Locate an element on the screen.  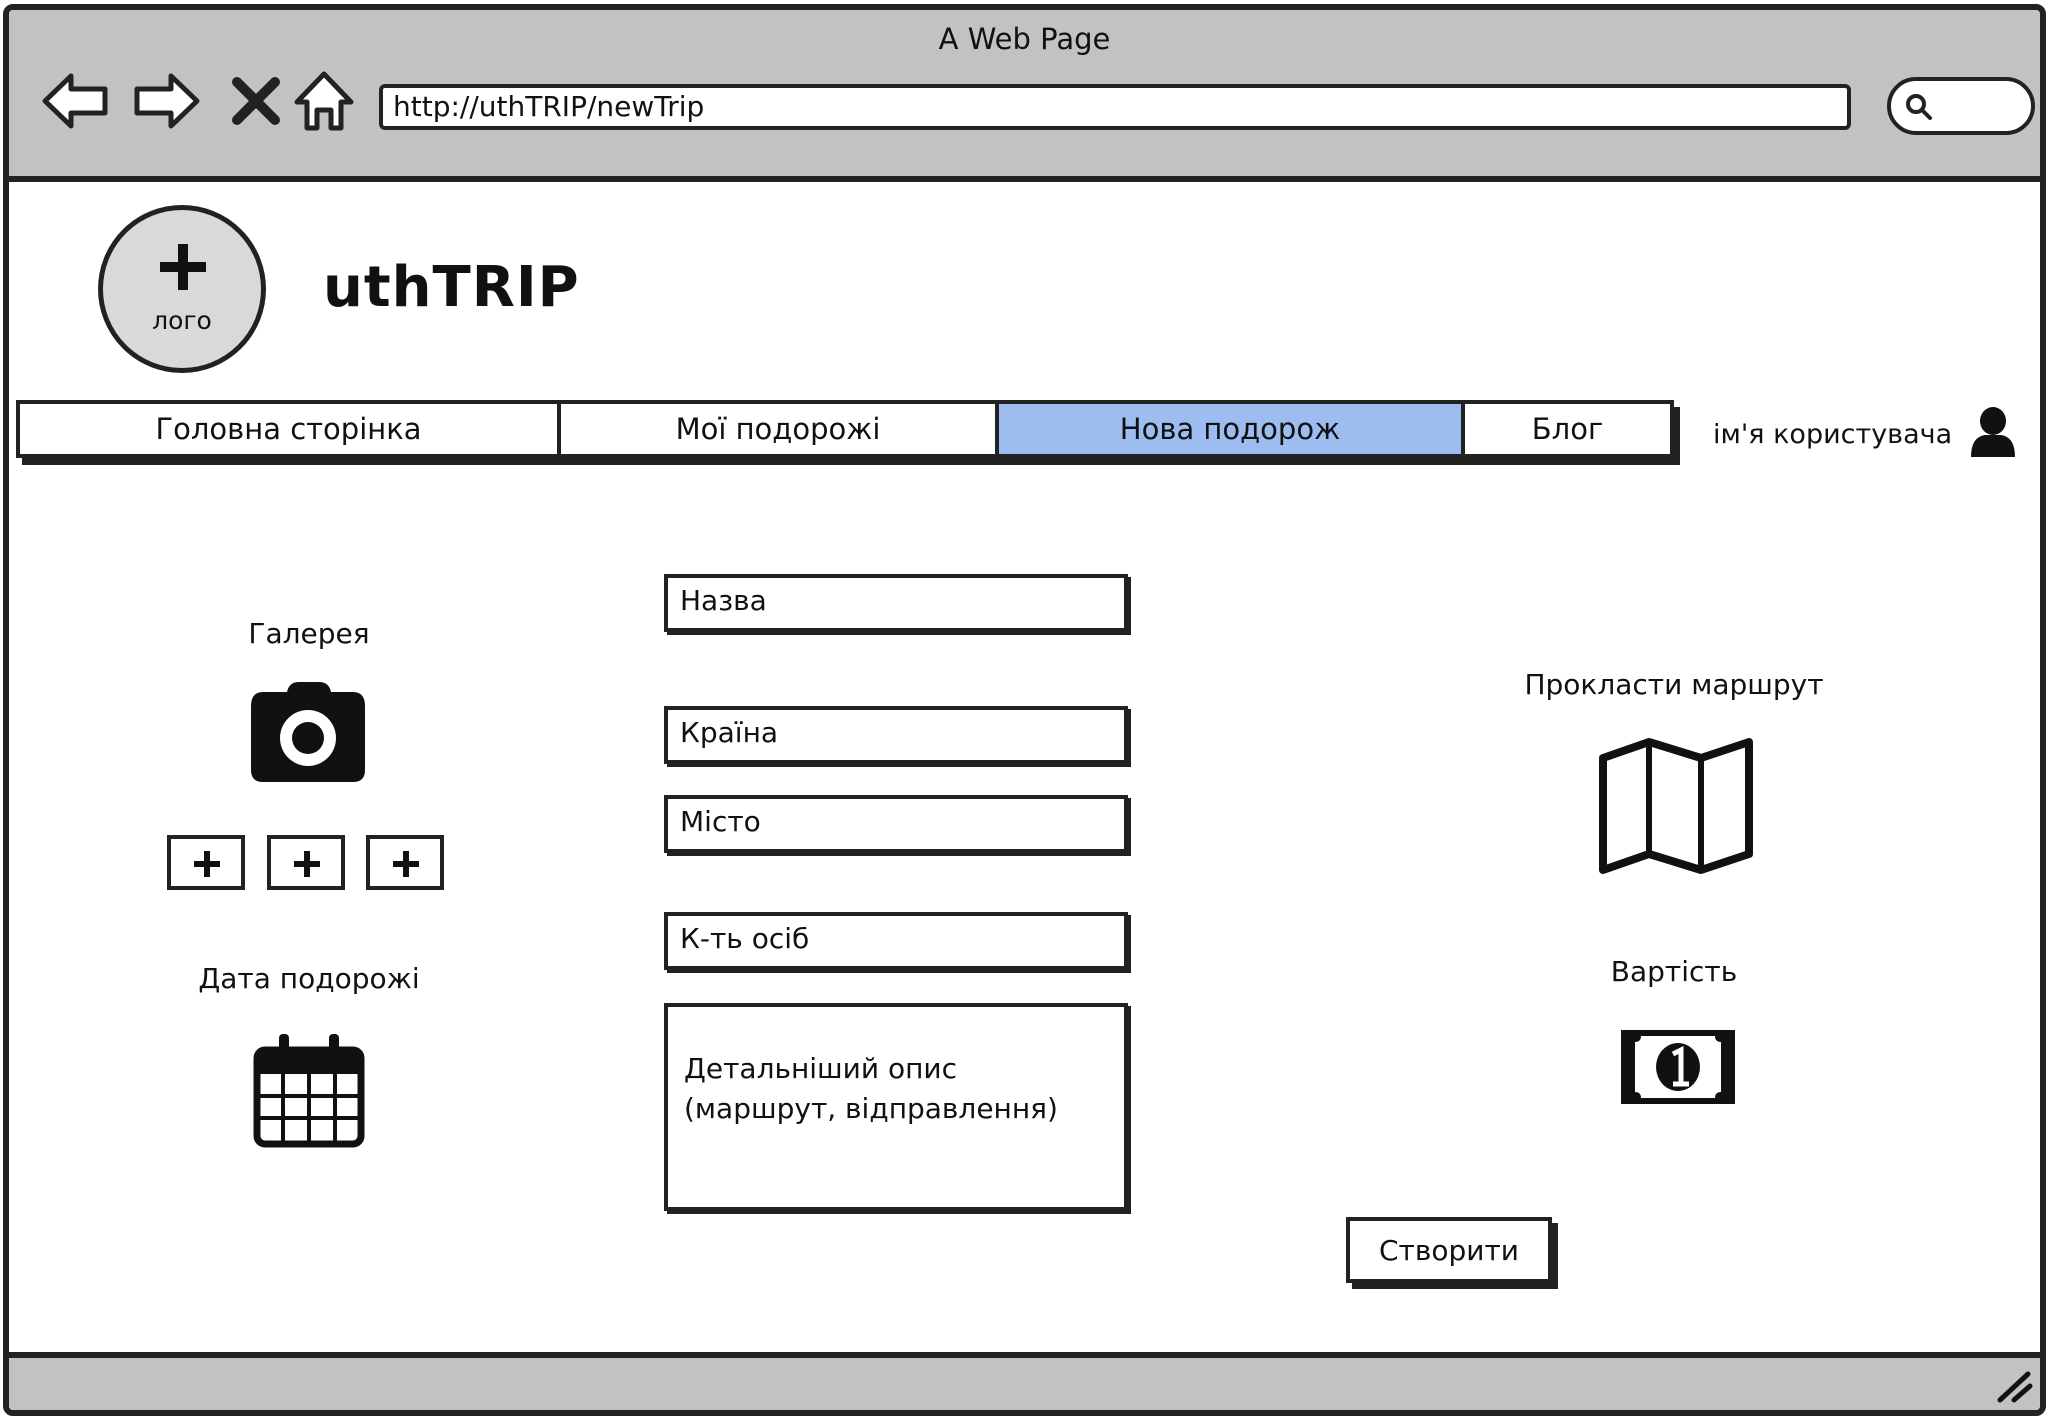
trip-name-input: Назва is located at coordinates (896, 603).